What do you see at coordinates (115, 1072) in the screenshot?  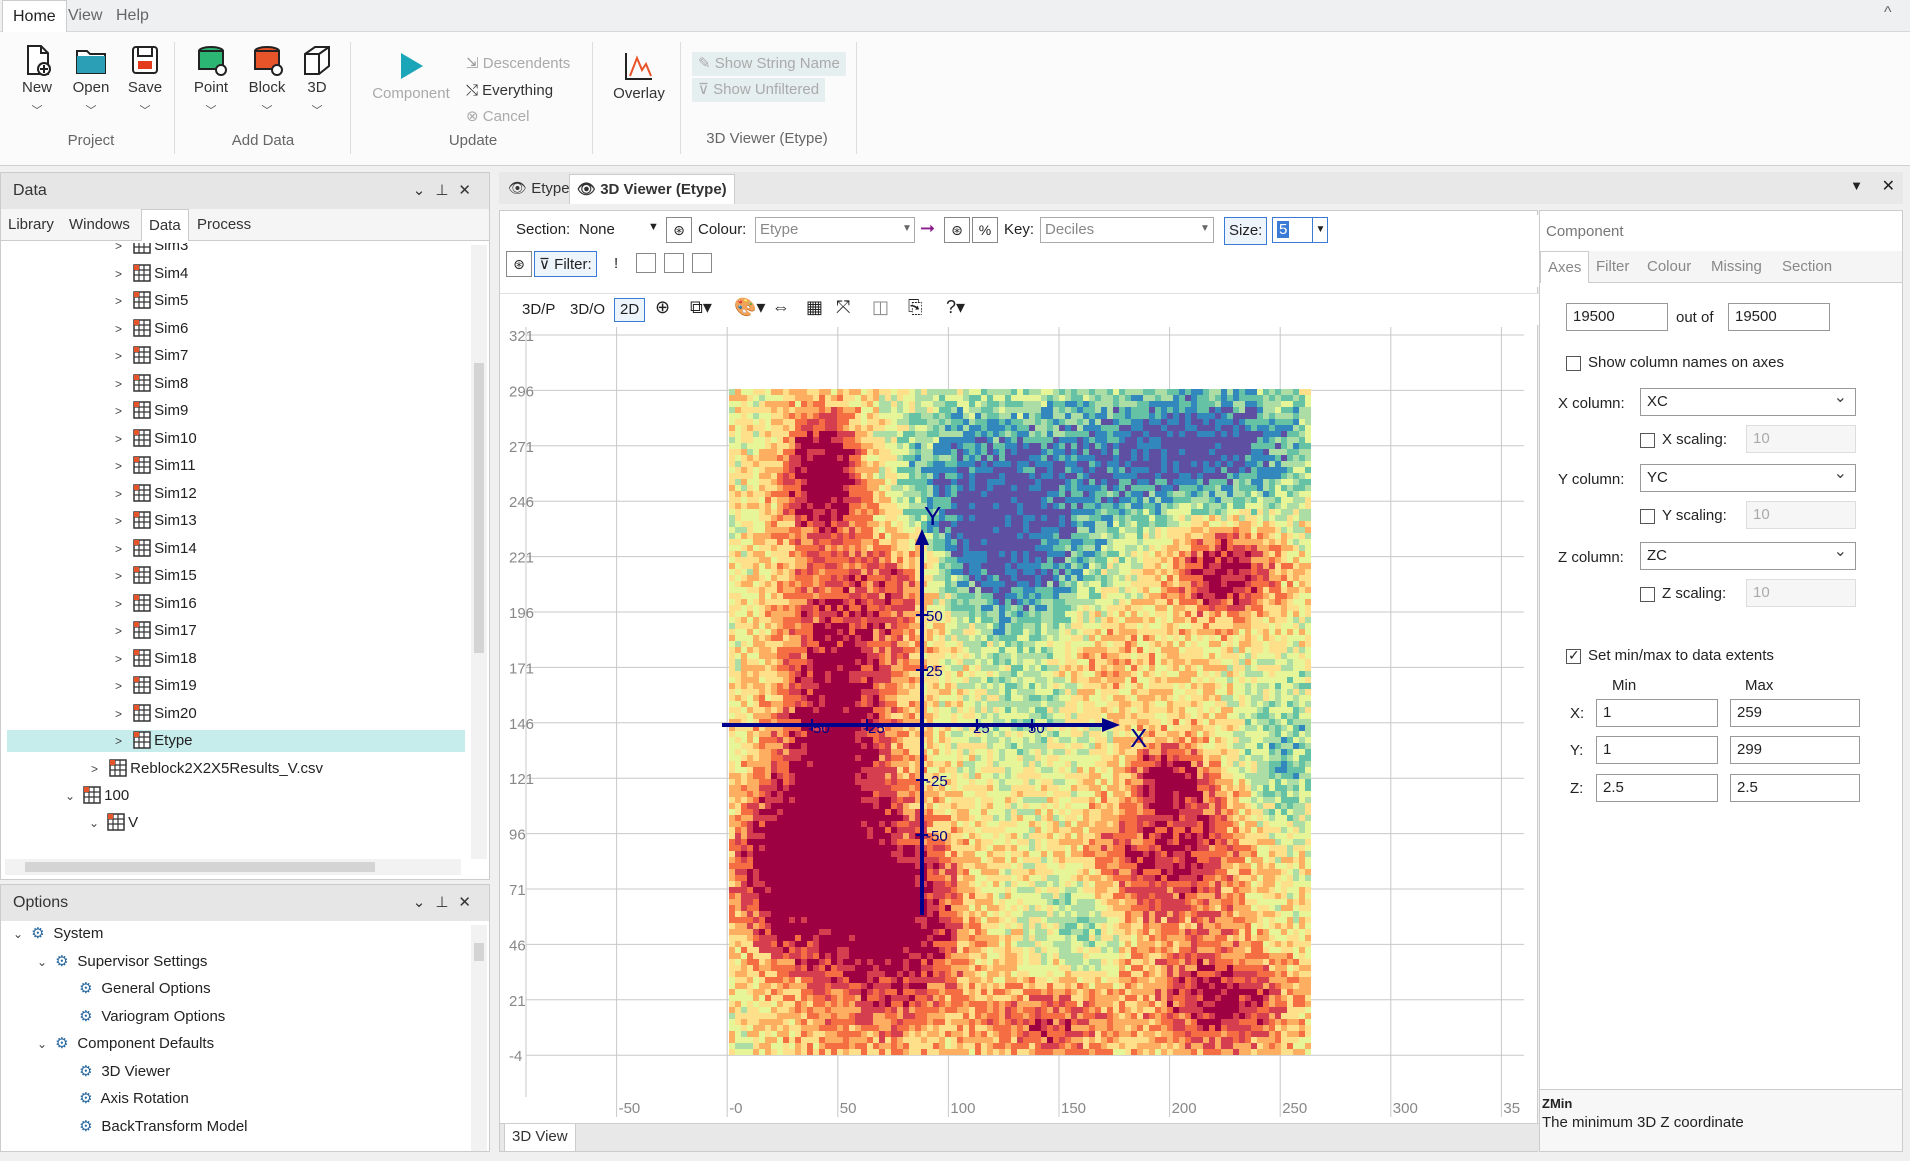 I see `options-tree-item: ⚙ 3D Viewer` at bounding box center [115, 1072].